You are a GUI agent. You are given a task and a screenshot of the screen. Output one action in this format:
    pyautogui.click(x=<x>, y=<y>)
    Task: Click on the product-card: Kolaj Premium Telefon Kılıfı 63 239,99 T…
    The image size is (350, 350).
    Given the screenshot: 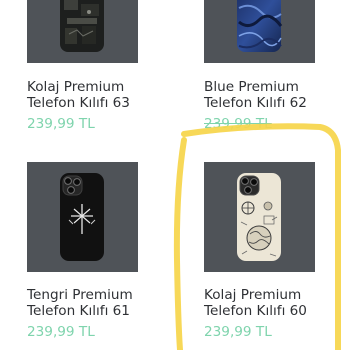 What is the action you would take?
    pyautogui.click(x=82, y=70)
    